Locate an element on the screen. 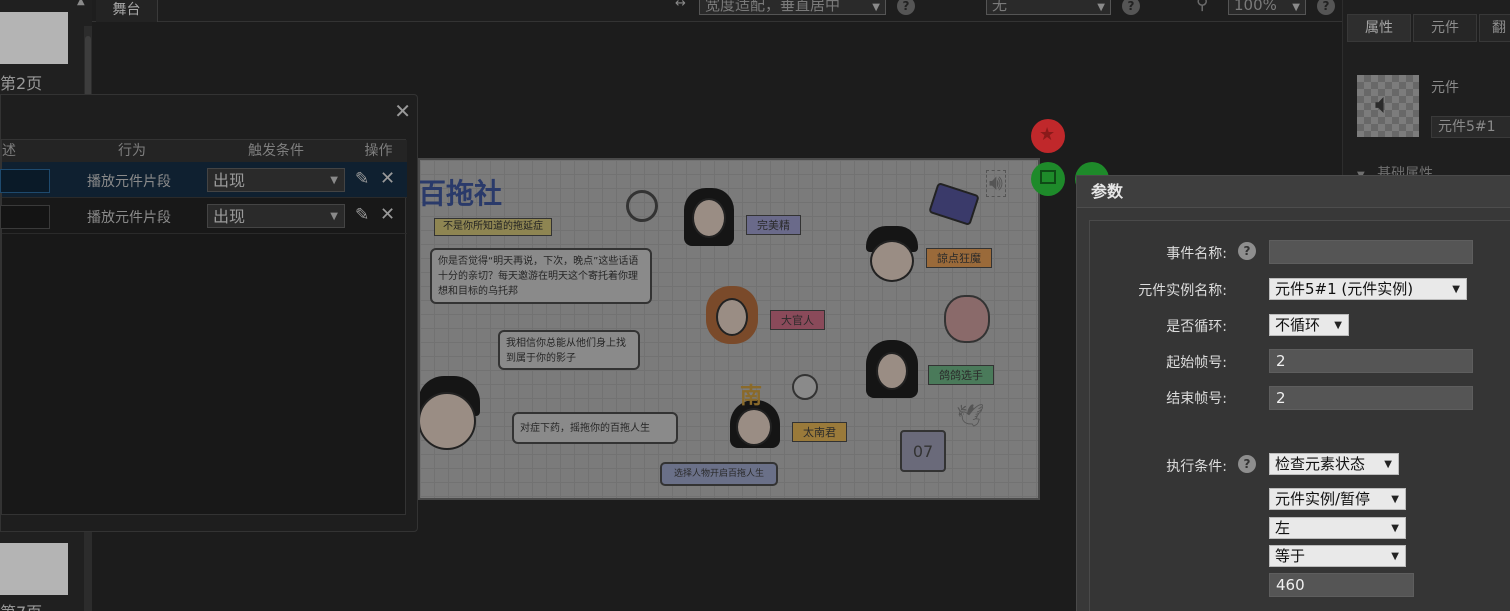 The height and width of the screenshot is (611, 1510). speech-bubble-3: 对症下药，摇拖你的百拖人生 is located at coordinates (595, 428).